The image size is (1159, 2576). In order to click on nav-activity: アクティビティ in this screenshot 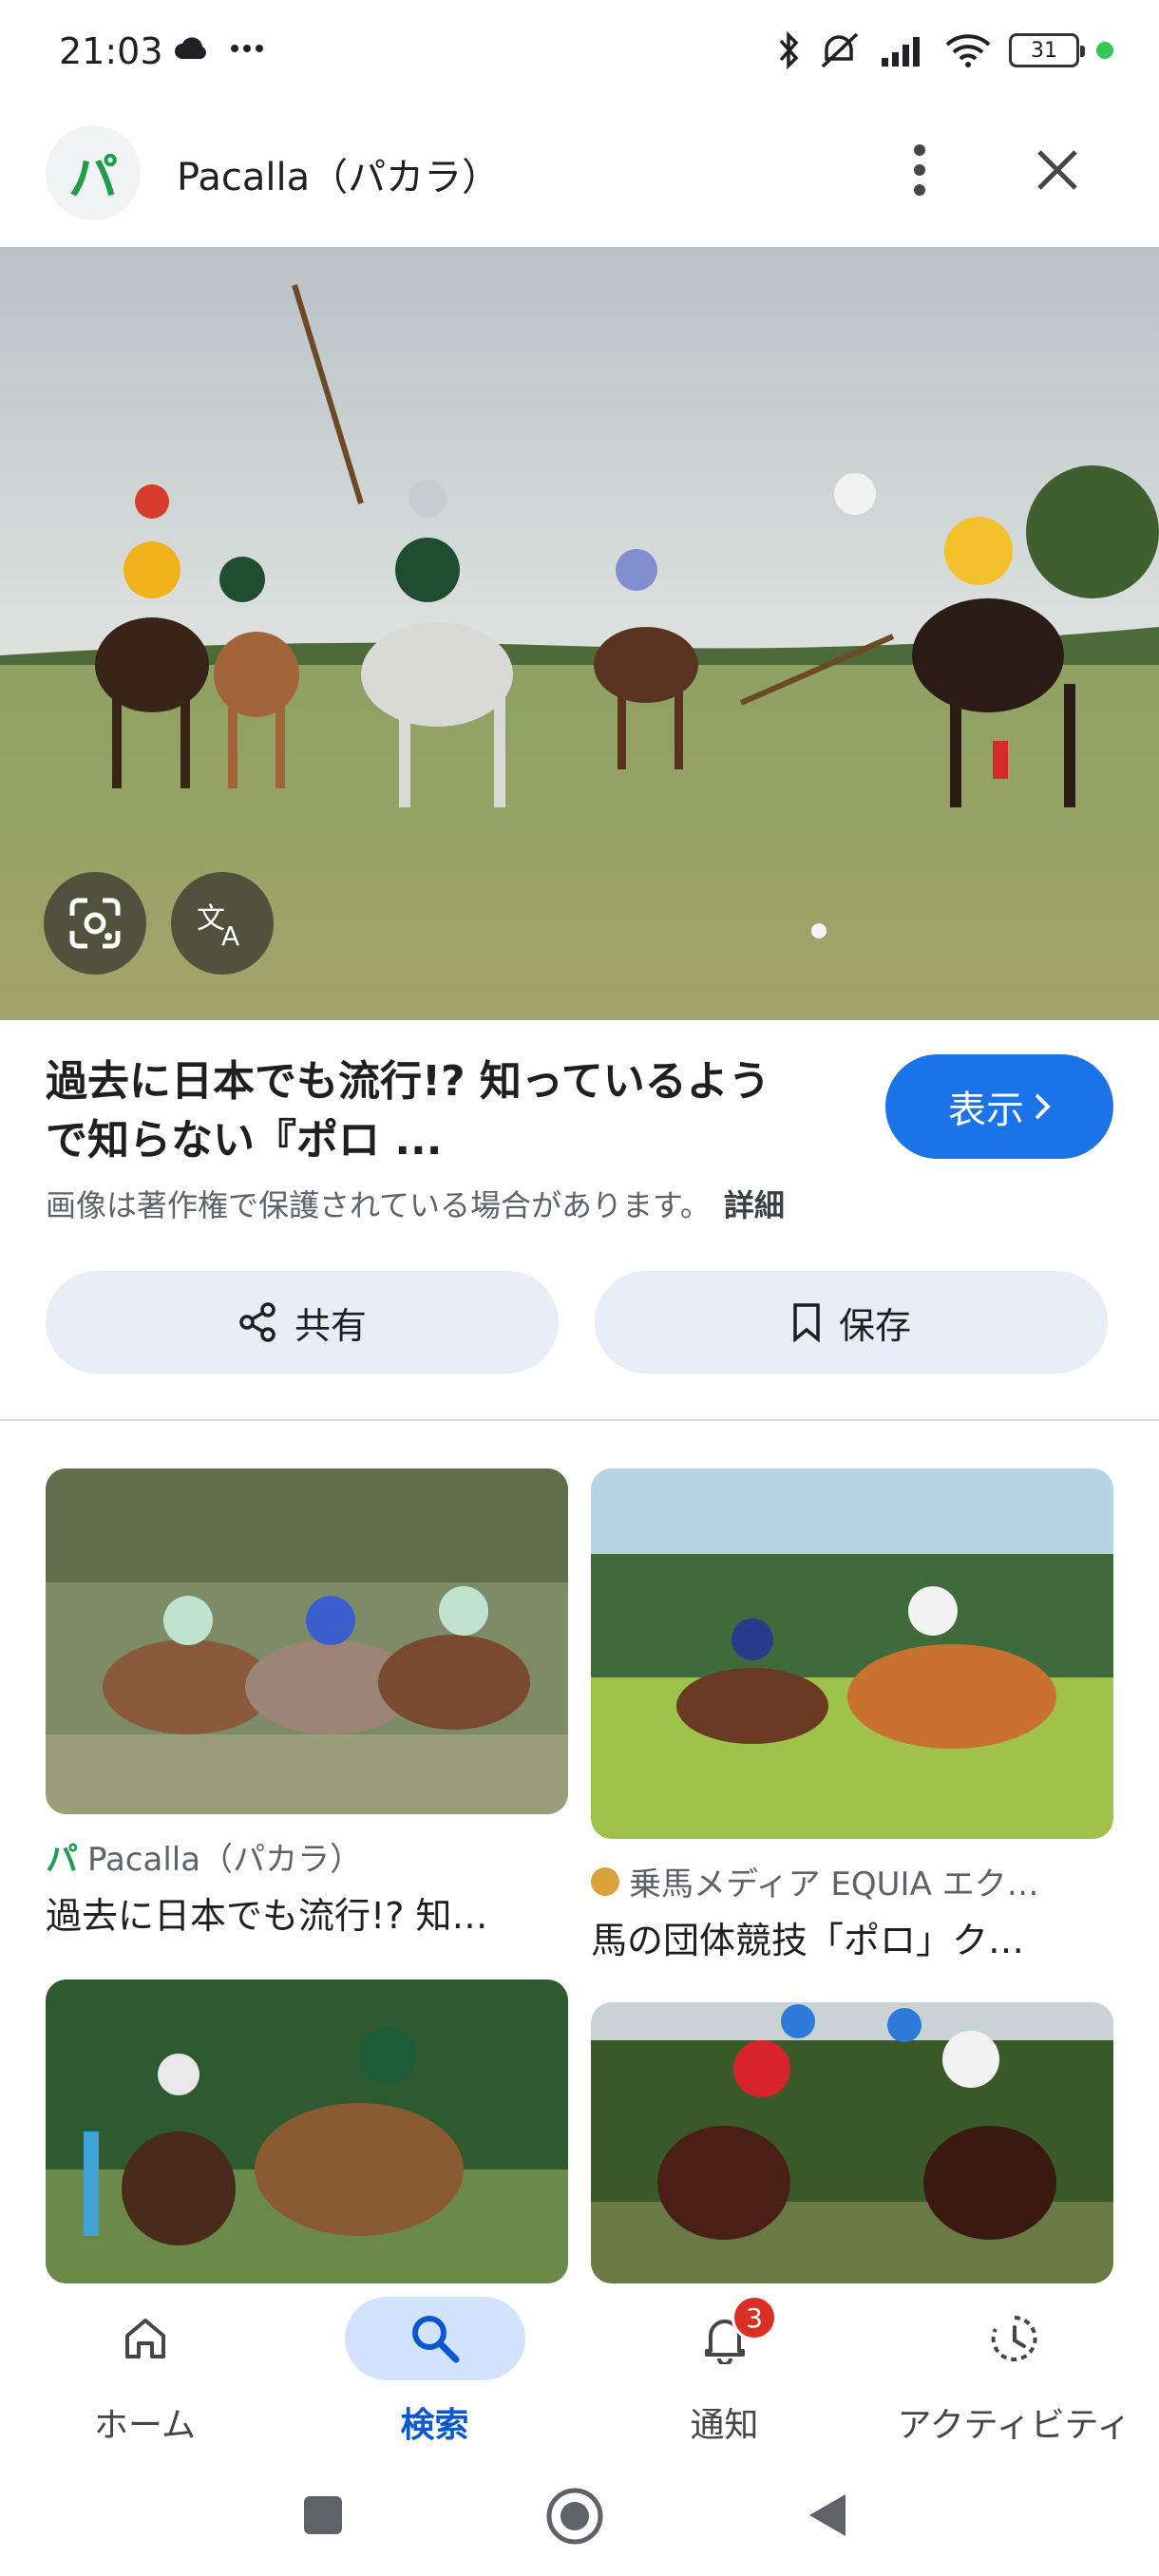, I will do `click(1014, 2368)`.